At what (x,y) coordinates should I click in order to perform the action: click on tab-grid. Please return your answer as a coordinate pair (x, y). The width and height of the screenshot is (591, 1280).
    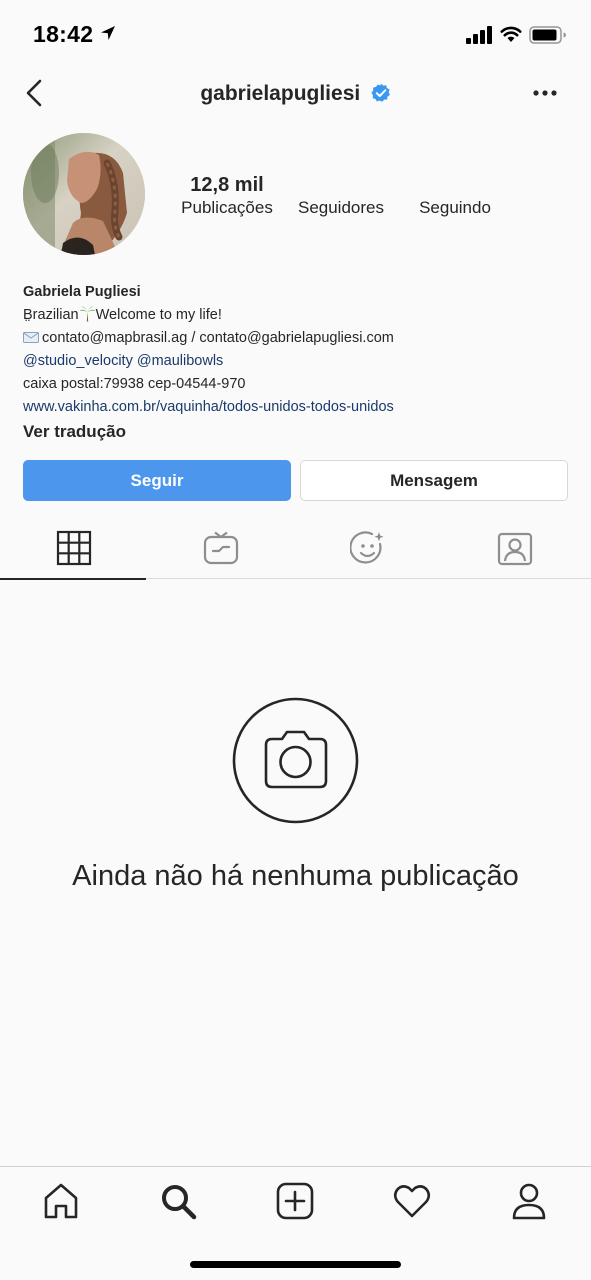
    Looking at the image, I should click on (73, 548).